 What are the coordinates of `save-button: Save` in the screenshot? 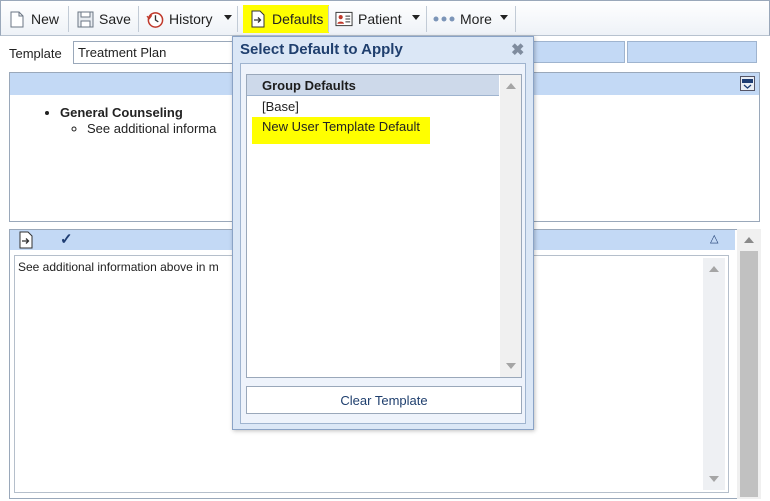 It's located at (103, 19).